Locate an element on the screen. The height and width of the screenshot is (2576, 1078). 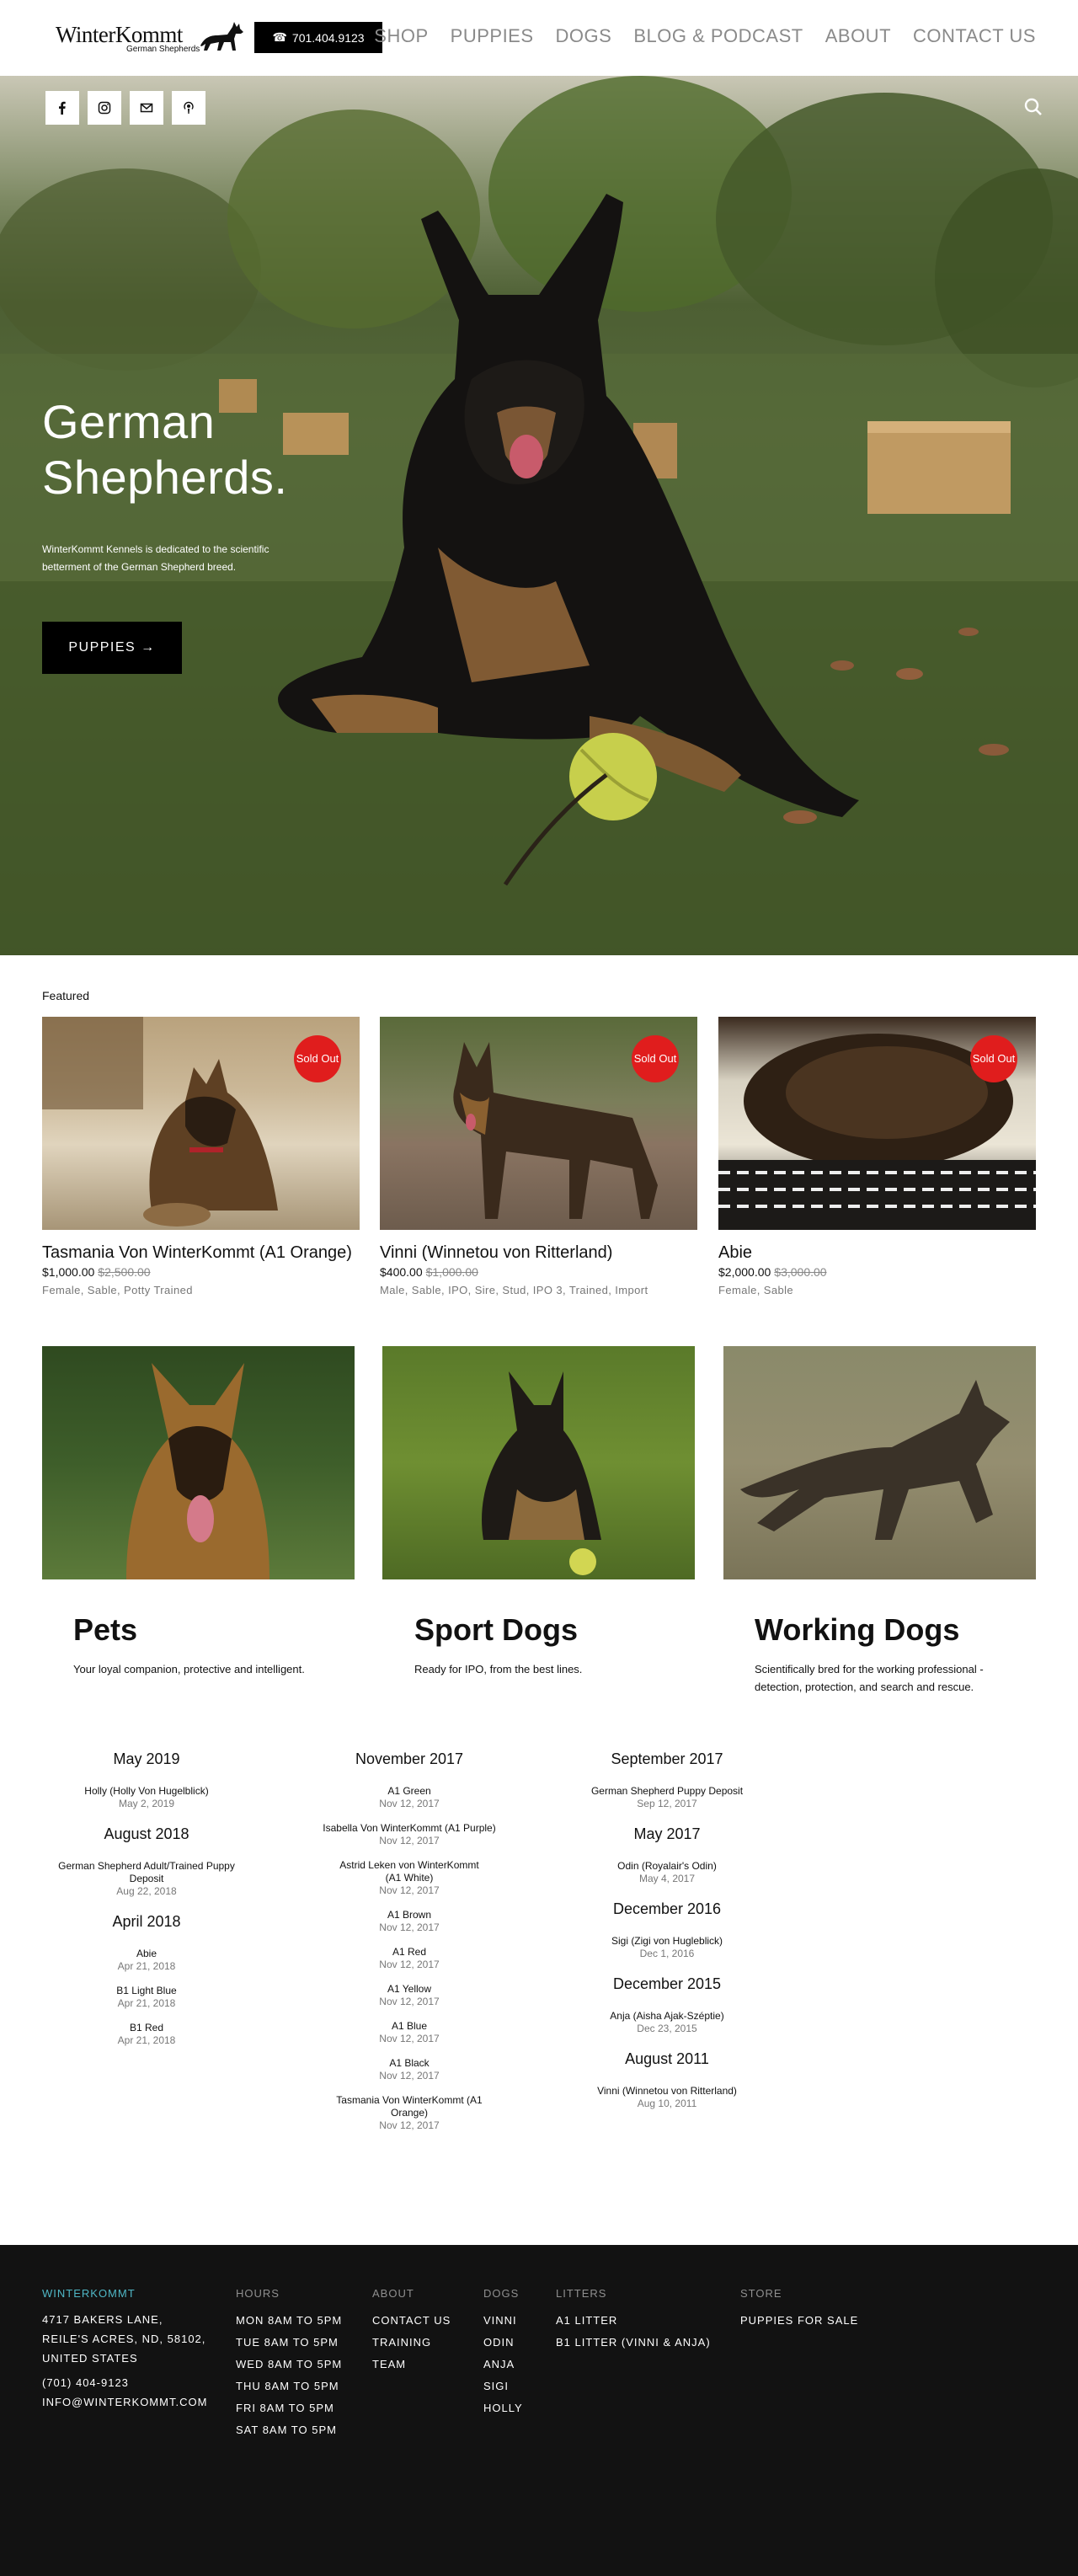
archive-entry: Holly (Holly Von Hugelblick) May 2, 2019 is located at coordinates (146, 1797).